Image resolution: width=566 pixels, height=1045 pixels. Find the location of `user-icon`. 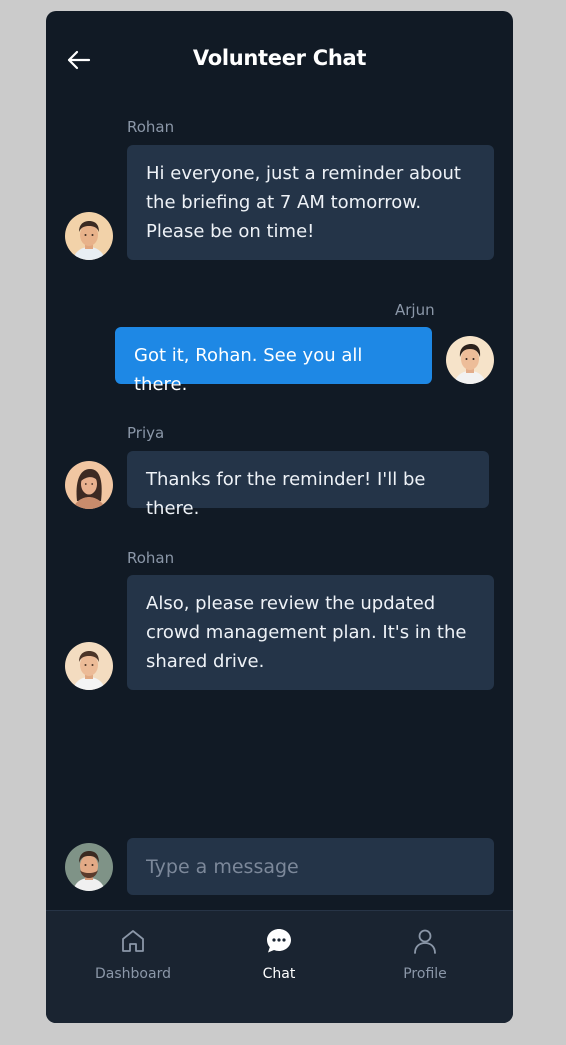

user-icon is located at coordinates (425, 941).